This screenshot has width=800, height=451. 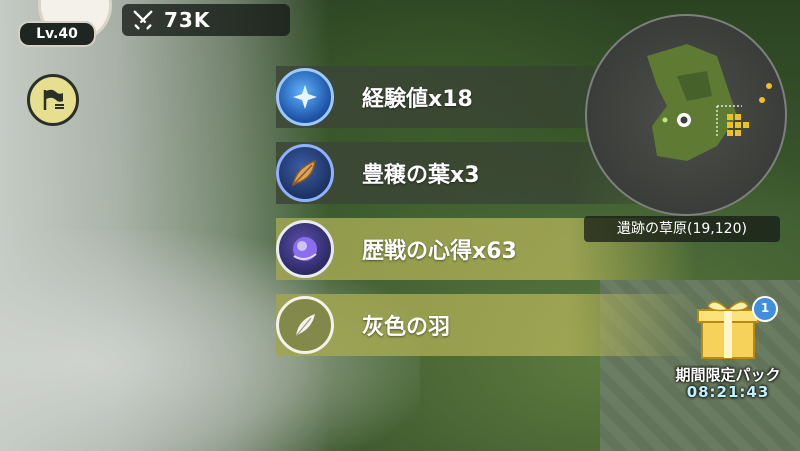 I want to click on minimap-terrain, so click(x=709, y=102).